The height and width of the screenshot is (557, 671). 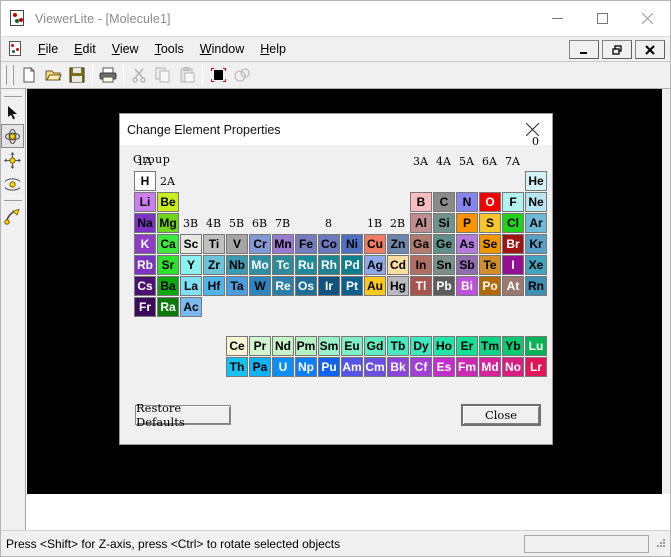 What do you see at coordinates (145, 202) in the screenshot?
I see `element-Li: Li` at bounding box center [145, 202].